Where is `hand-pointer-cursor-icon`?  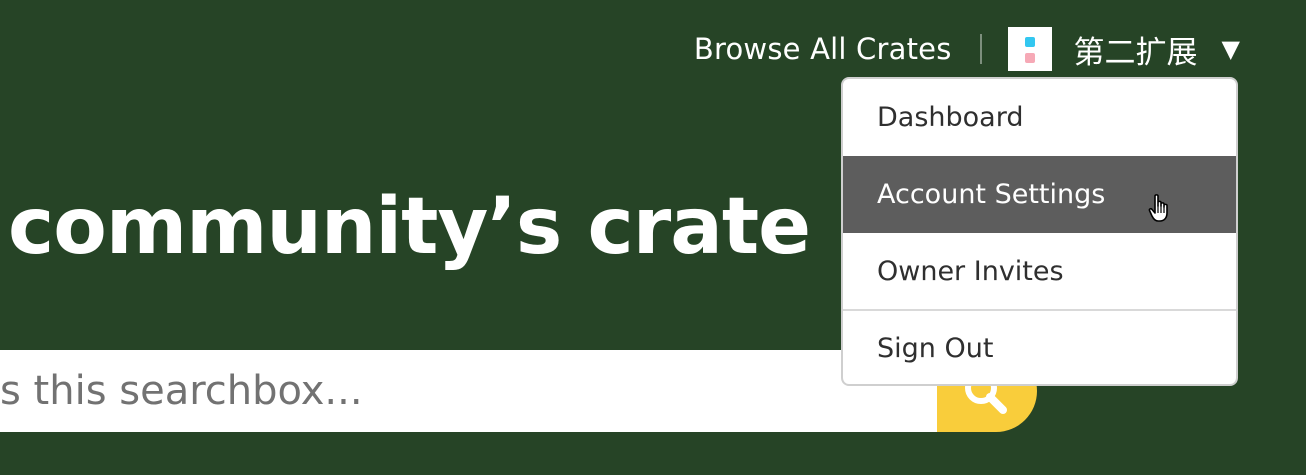
hand-pointer-cursor-icon is located at coordinates (1158, 208).